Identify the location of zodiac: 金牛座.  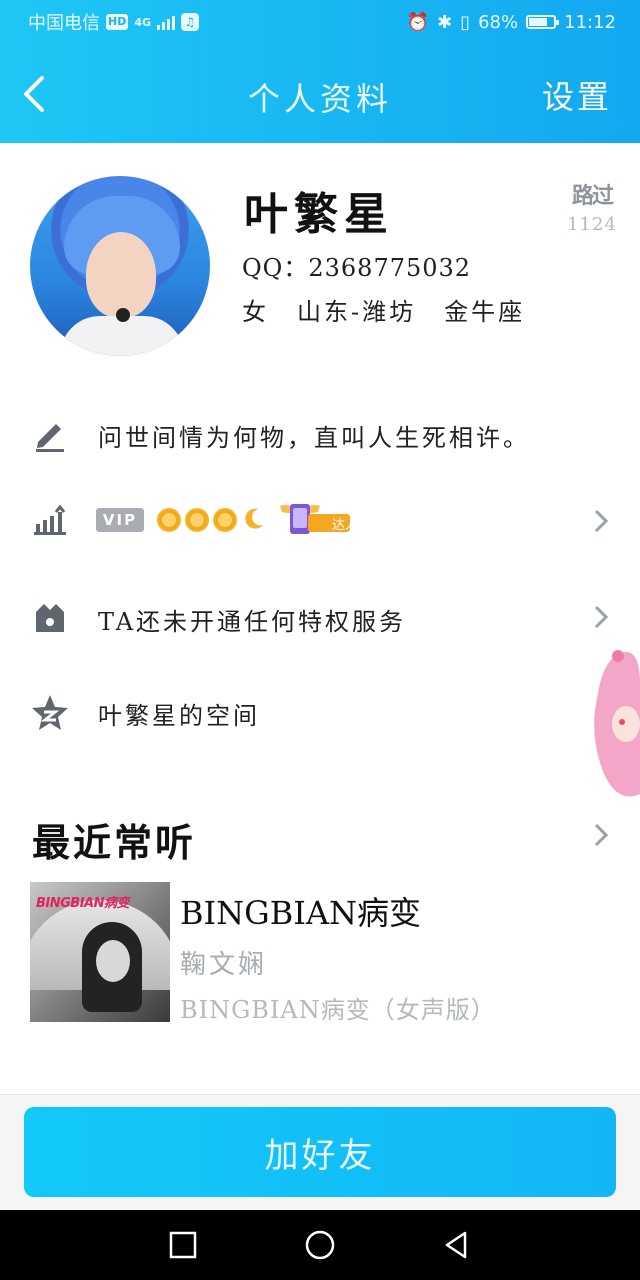
(485, 312).